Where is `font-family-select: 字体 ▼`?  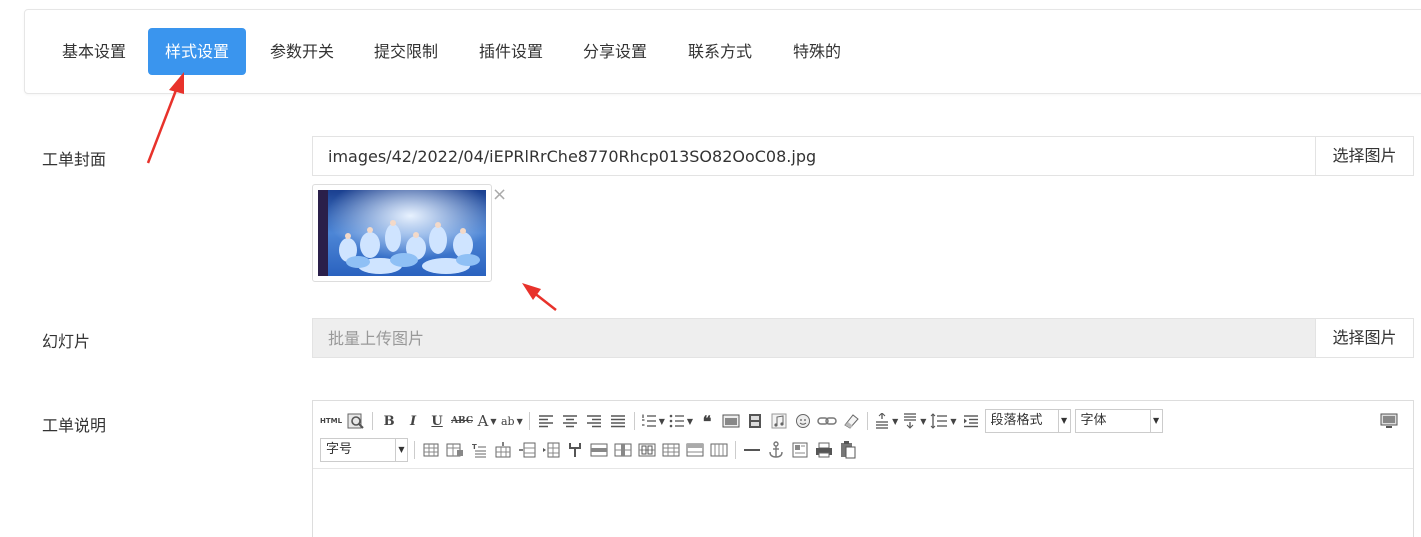 font-family-select: 字体 ▼ is located at coordinates (1118, 421).